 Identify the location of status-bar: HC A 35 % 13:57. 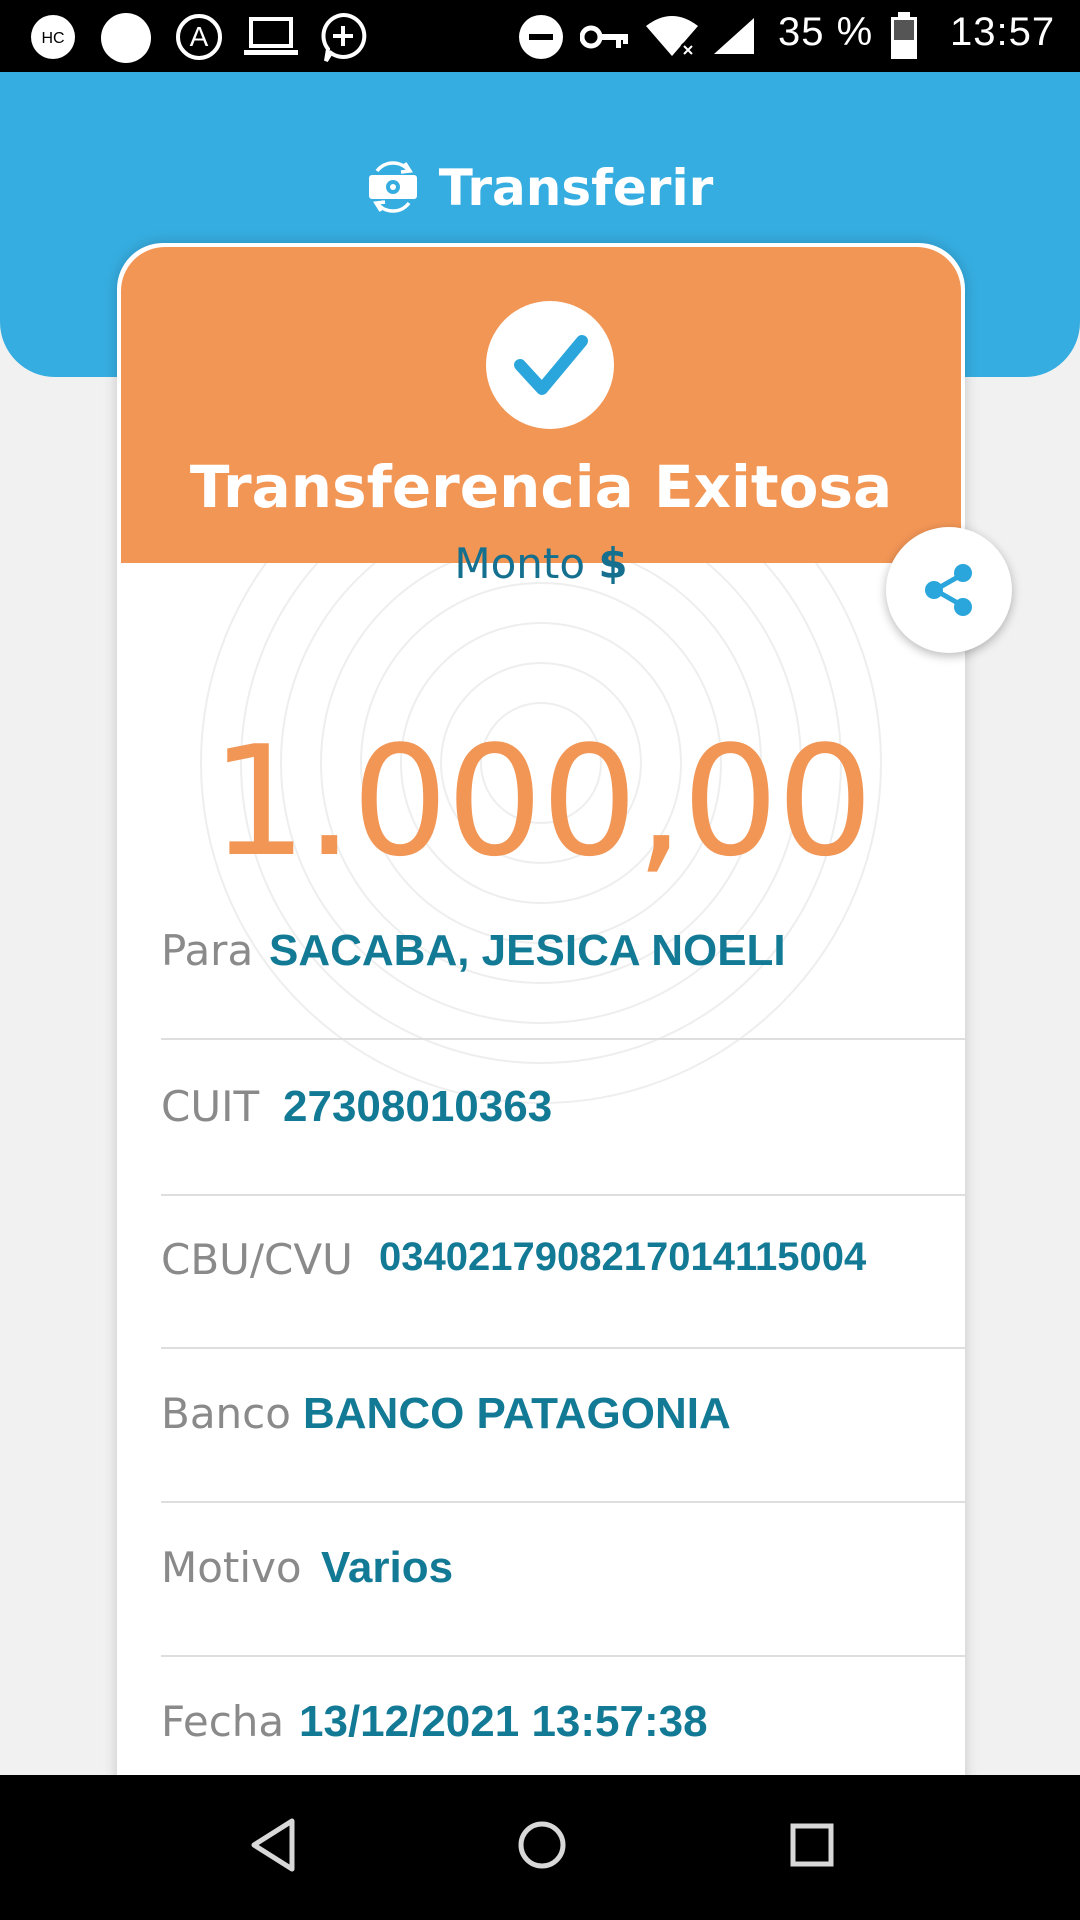
(540, 36).